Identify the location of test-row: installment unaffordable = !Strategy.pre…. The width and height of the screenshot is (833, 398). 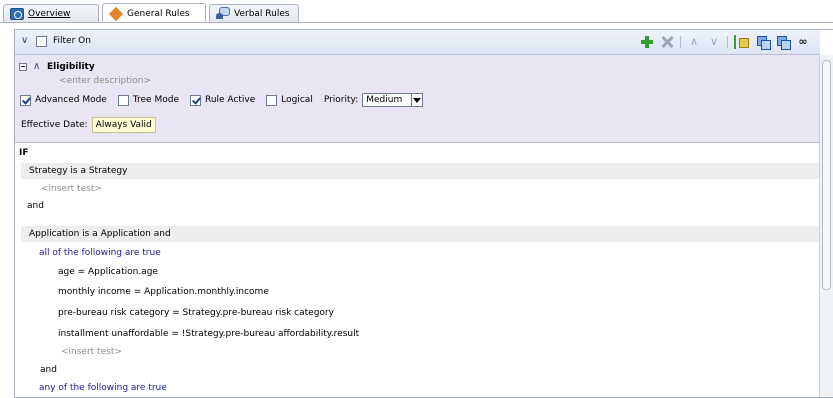
(427, 334).